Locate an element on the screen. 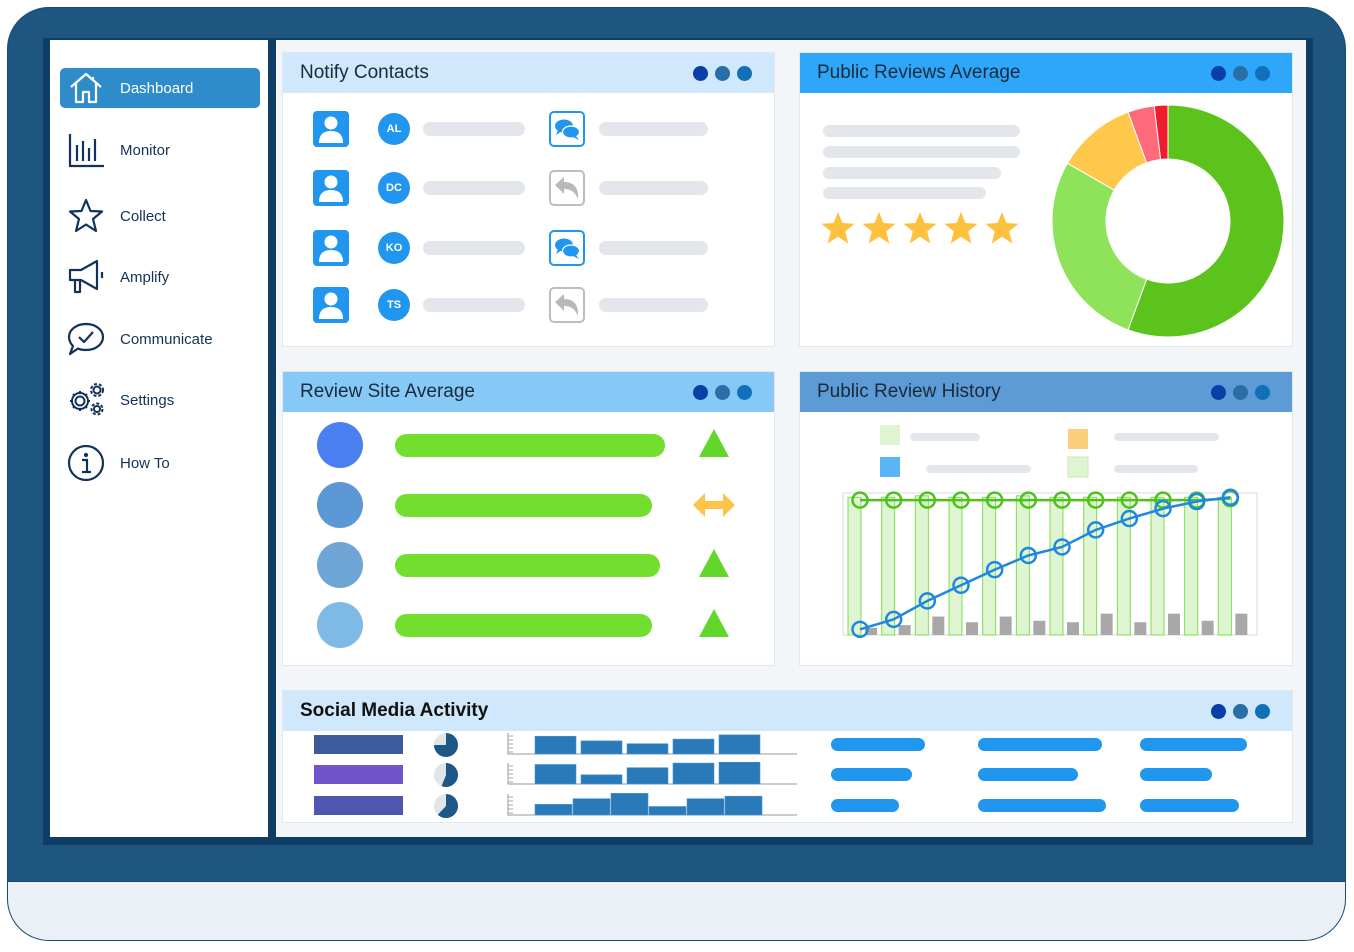  gears-icon is located at coordinates (86, 400).